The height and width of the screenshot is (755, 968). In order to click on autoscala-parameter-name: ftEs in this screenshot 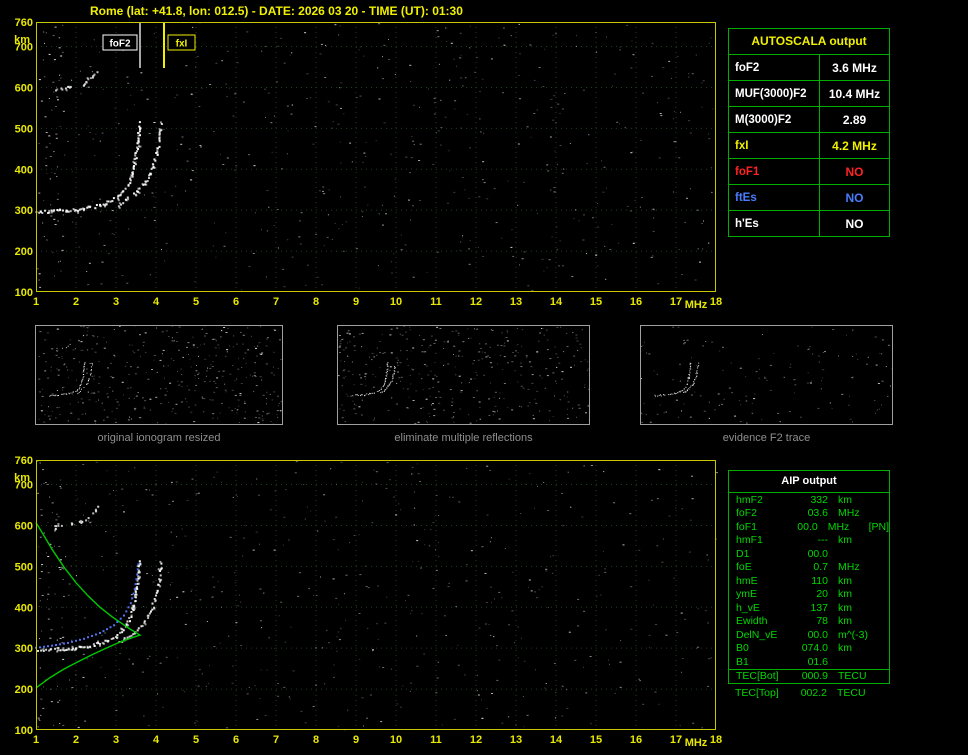, I will do `click(746, 197)`.